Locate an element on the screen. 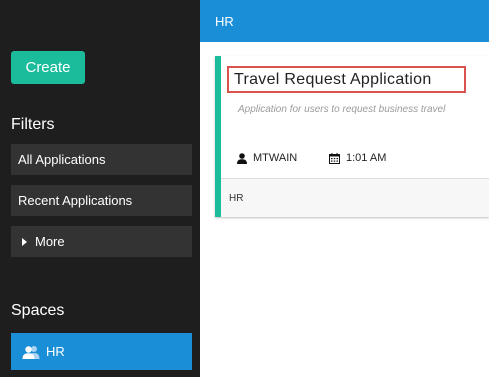 The width and height of the screenshot is (489, 377). spaces-title: Spaces is located at coordinates (38, 310).